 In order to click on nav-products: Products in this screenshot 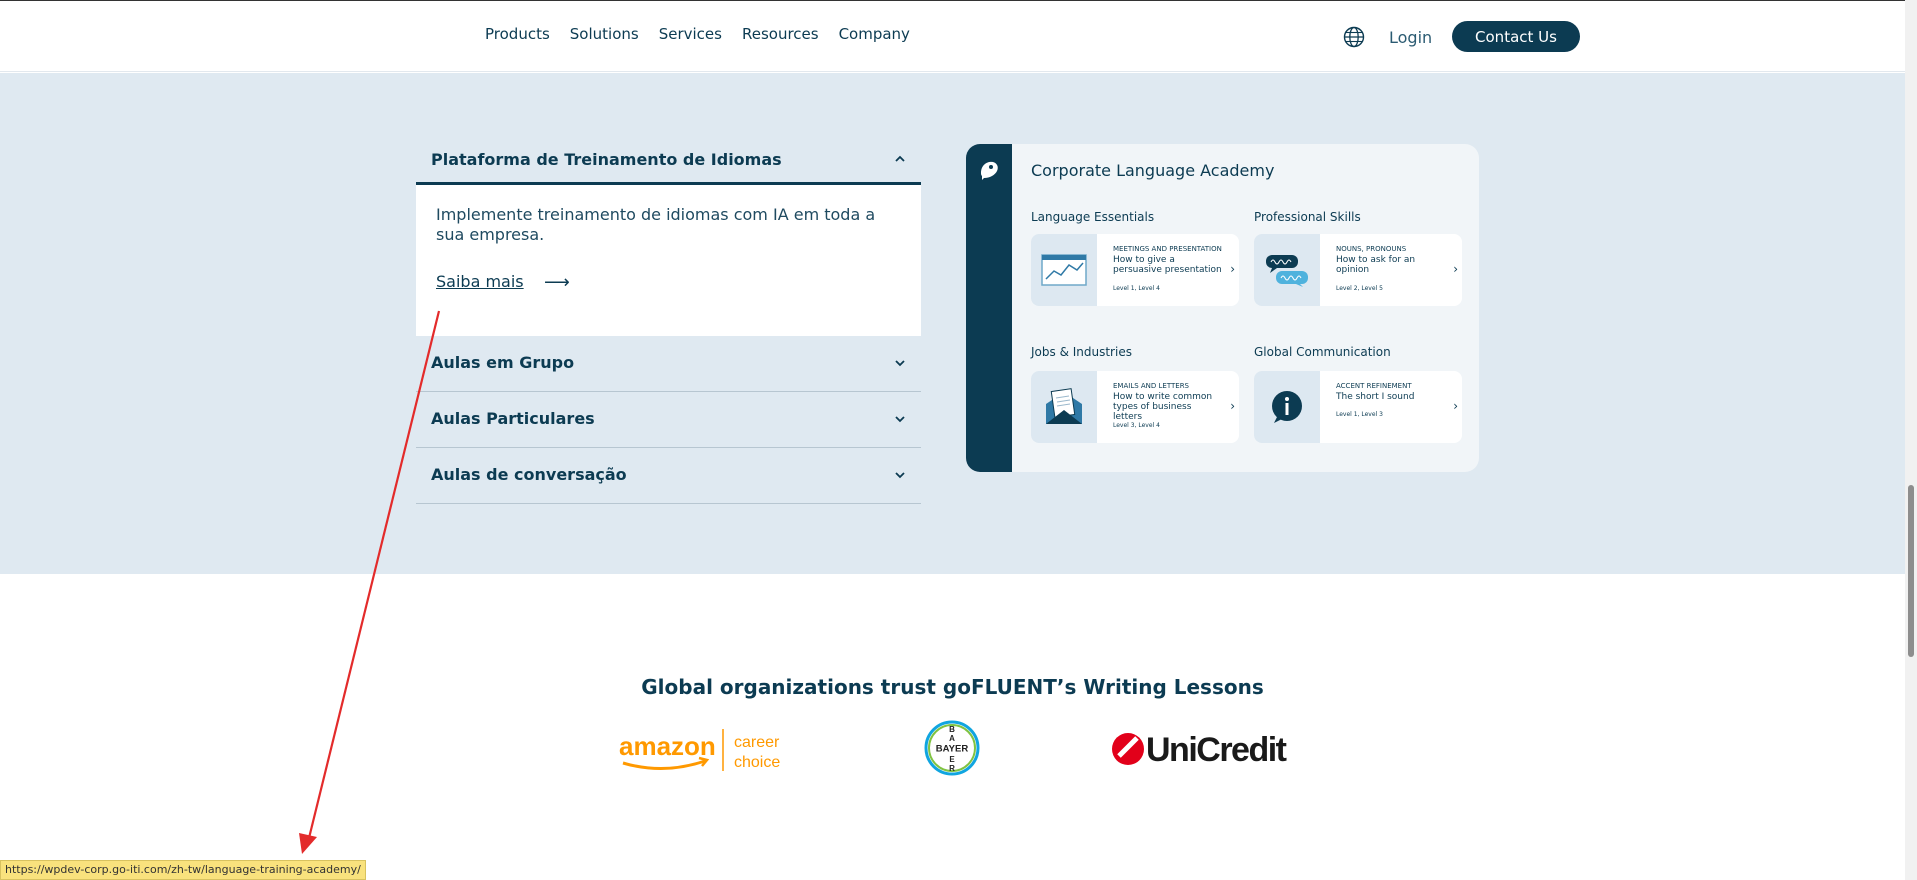, I will do `click(517, 34)`.